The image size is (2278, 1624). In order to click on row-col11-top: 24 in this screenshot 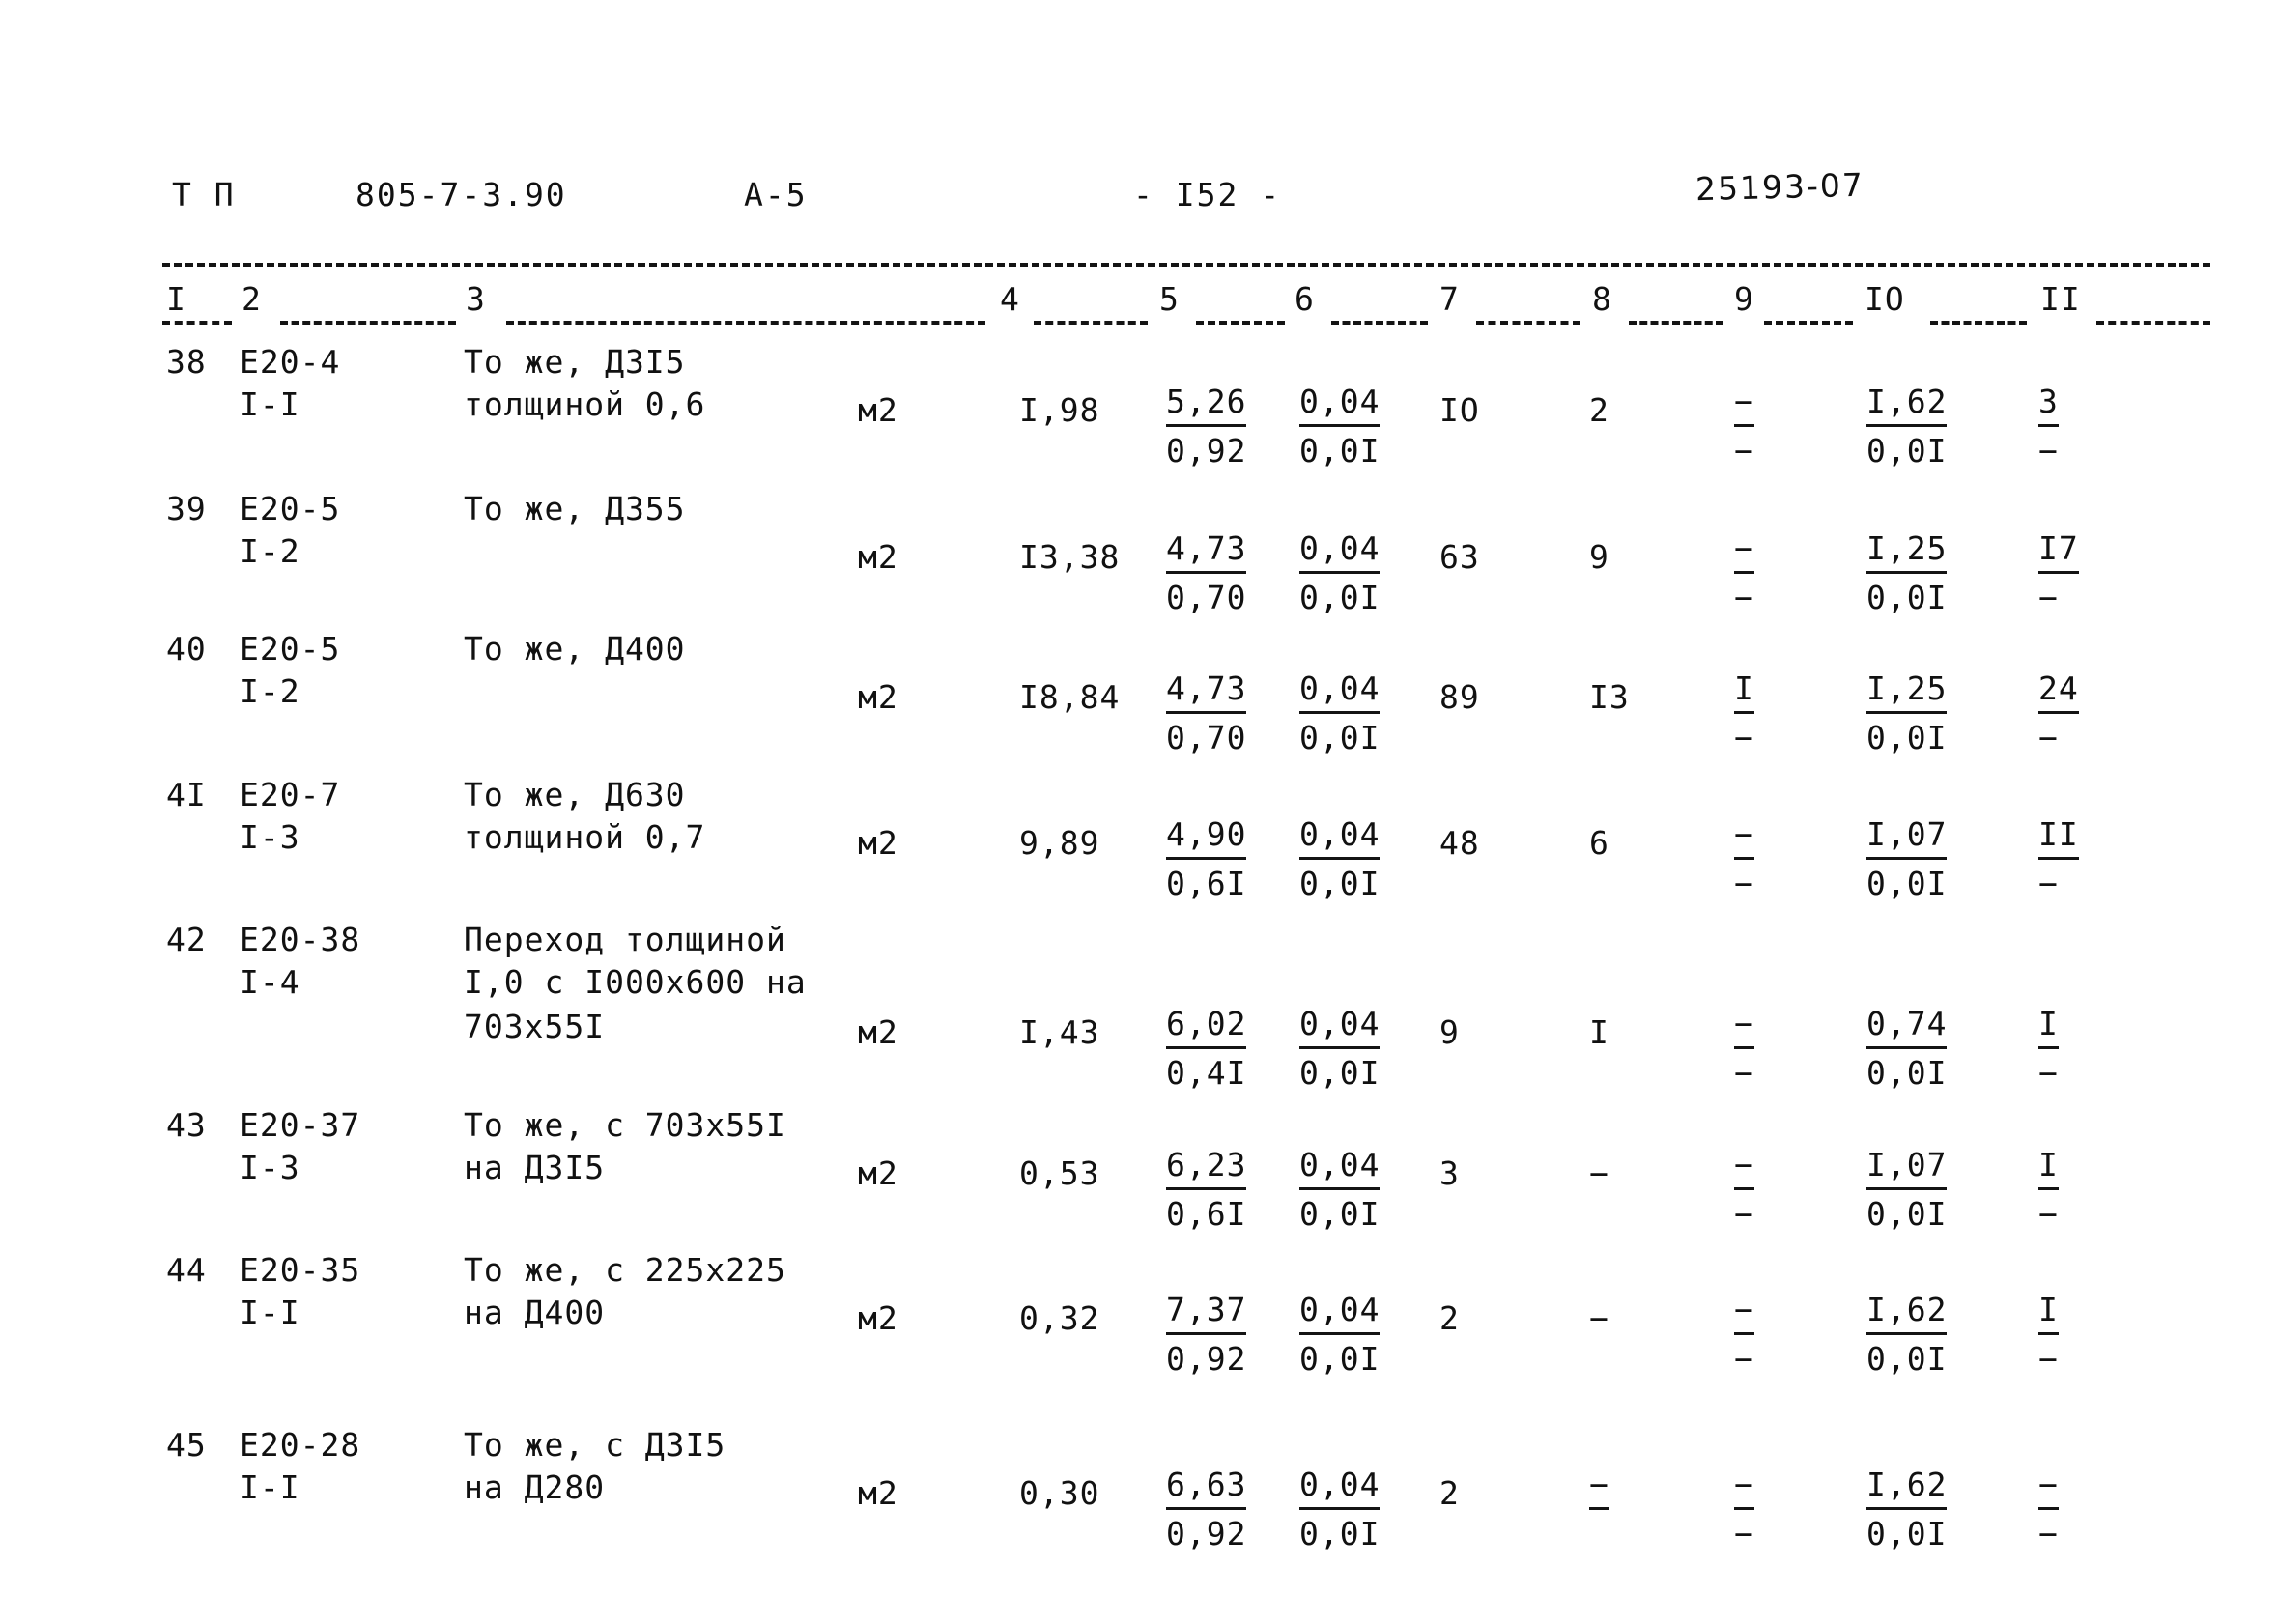, I will do `click(2058, 692)`.